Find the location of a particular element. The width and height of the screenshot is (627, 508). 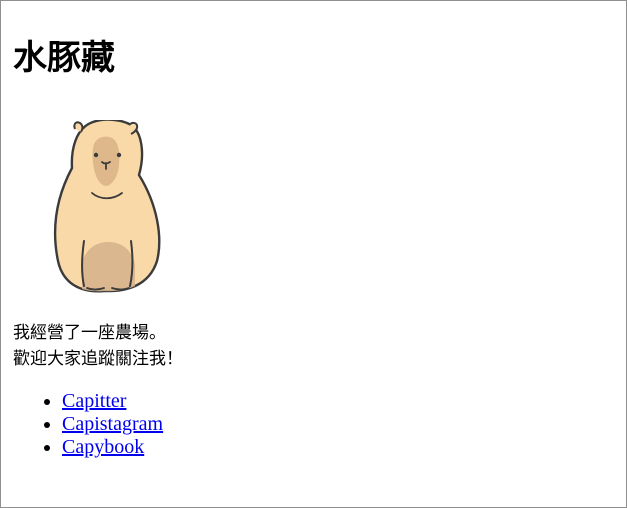

capybara-belly-shadow is located at coordinates (108, 267).